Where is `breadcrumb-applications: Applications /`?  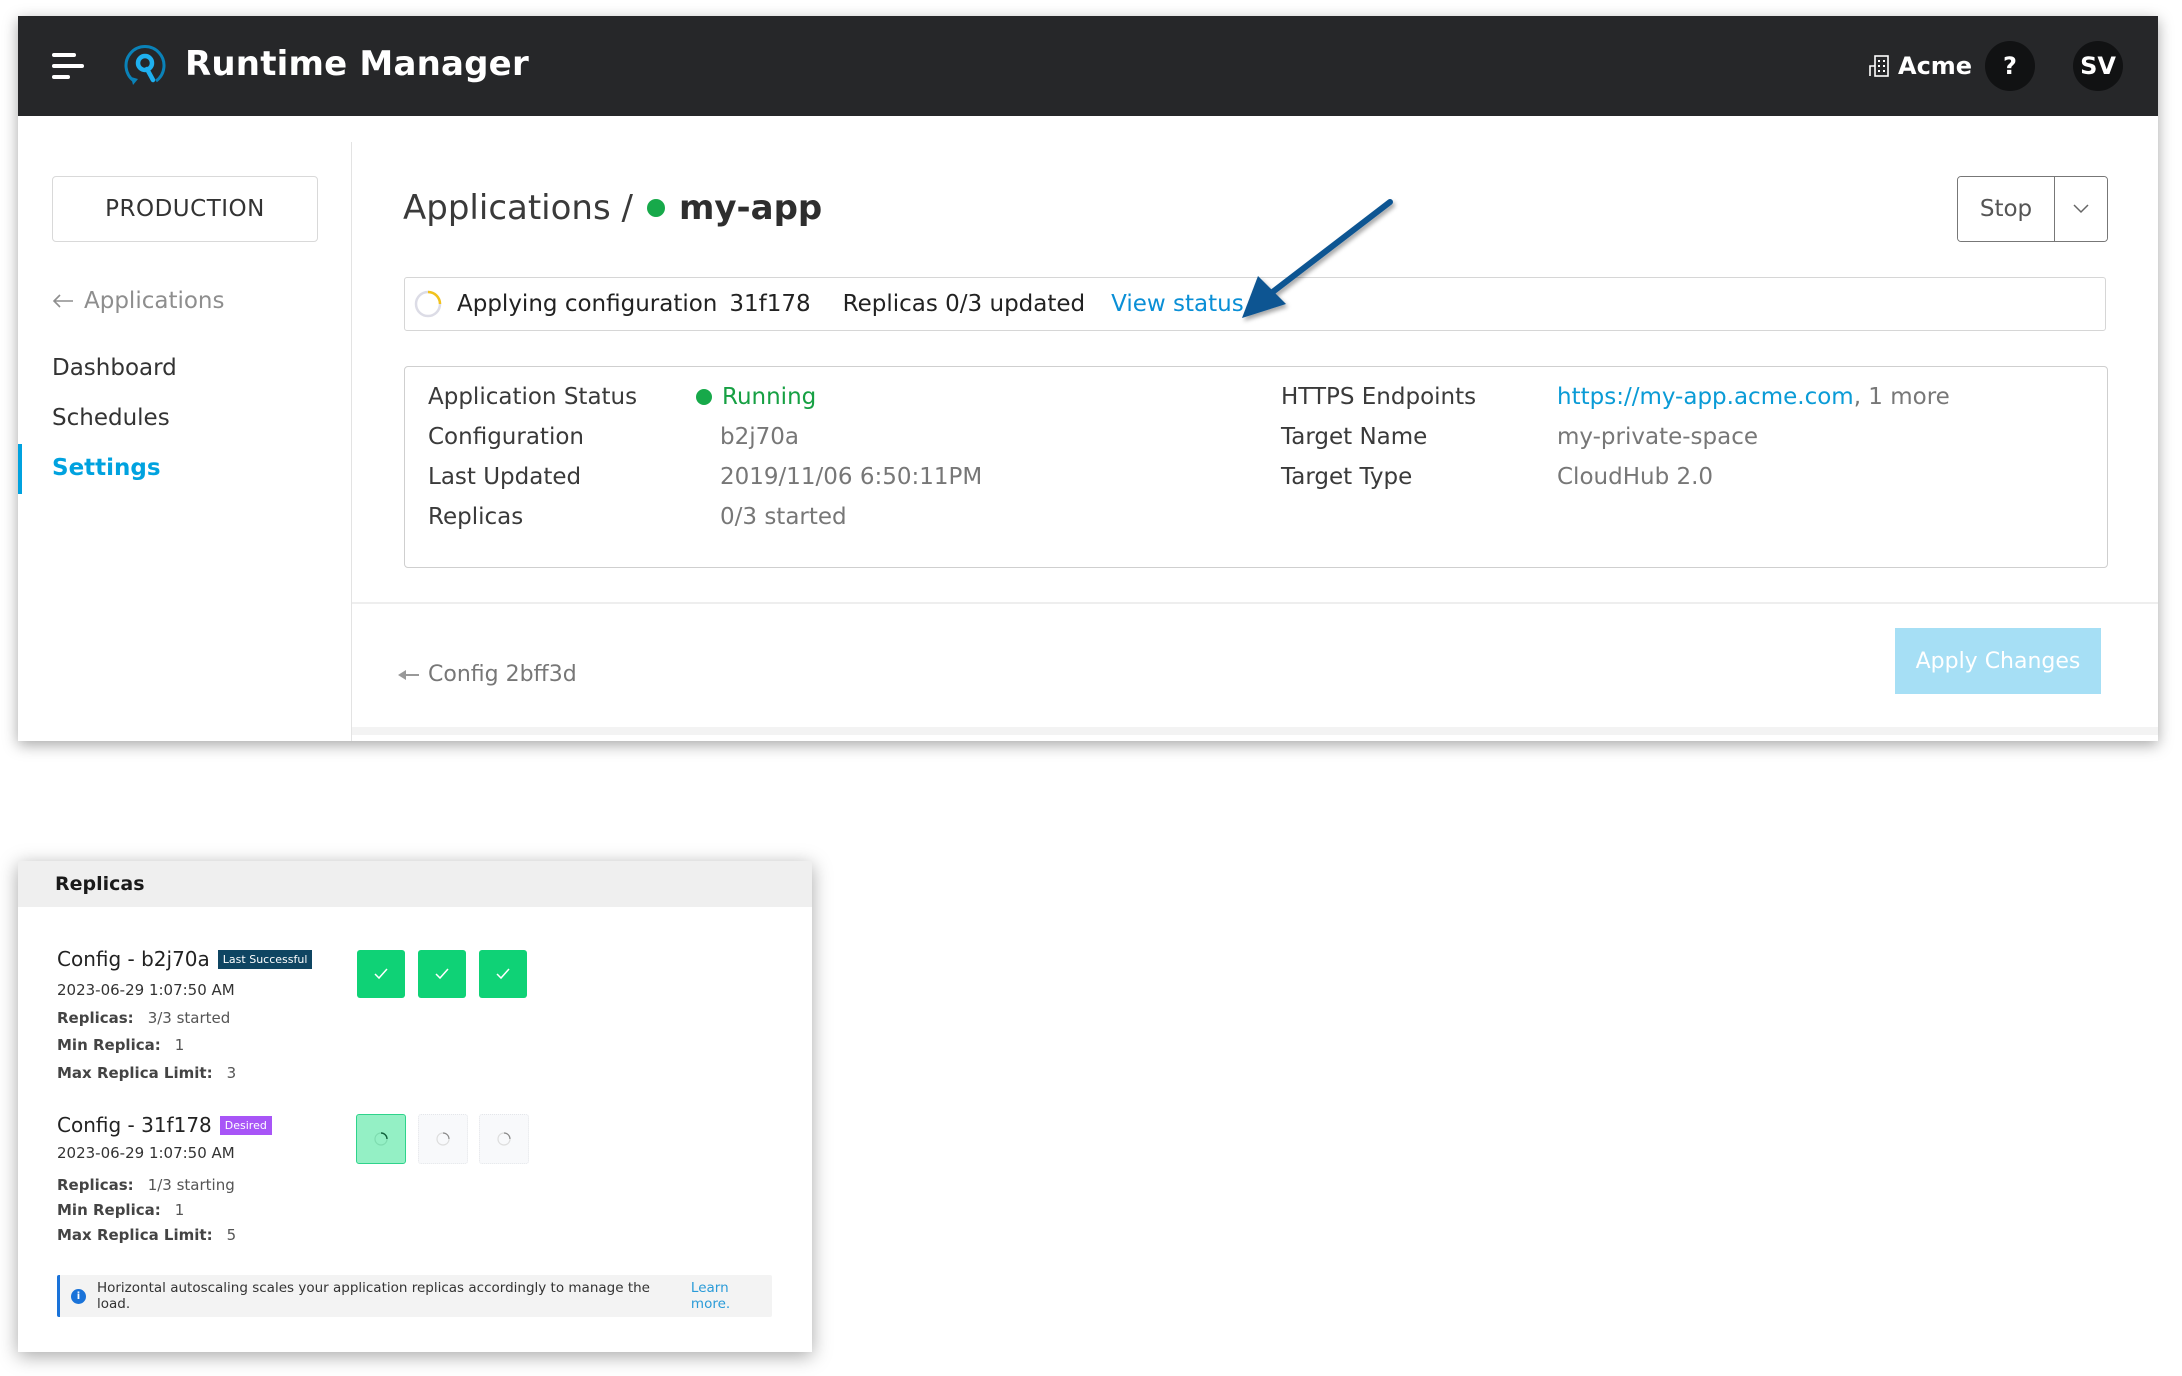 breadcrumb-applications: Applications / is located at coordinates (518, 208).